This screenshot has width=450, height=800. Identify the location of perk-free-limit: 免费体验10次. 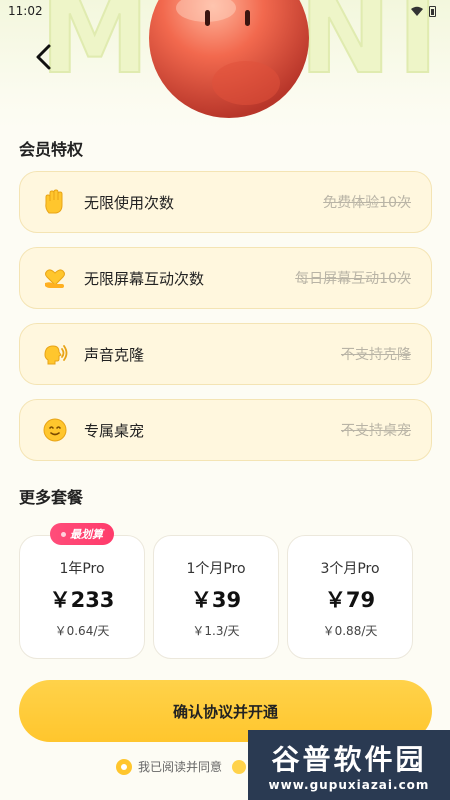
(367, 203).